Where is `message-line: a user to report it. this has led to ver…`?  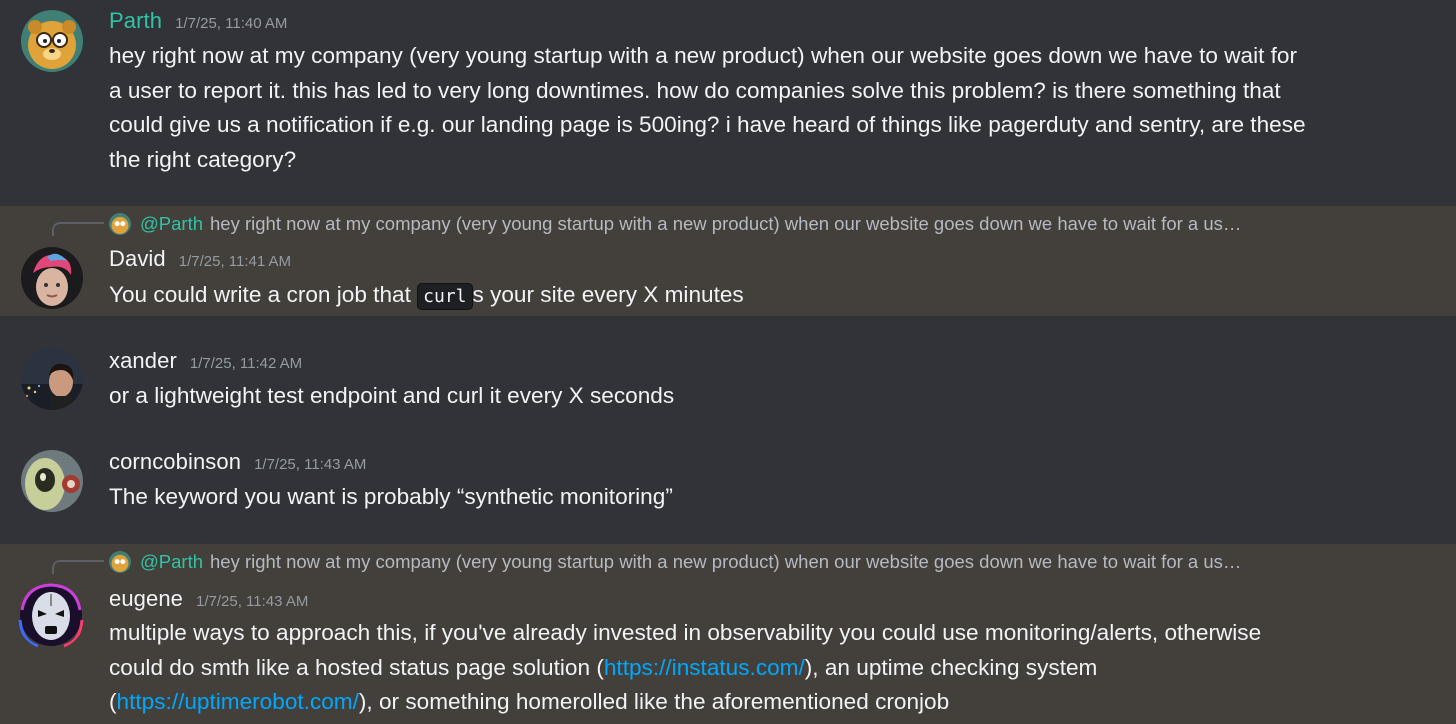 message-line: a user to report it. this has led to ver… is located at coordinates (695, 90).